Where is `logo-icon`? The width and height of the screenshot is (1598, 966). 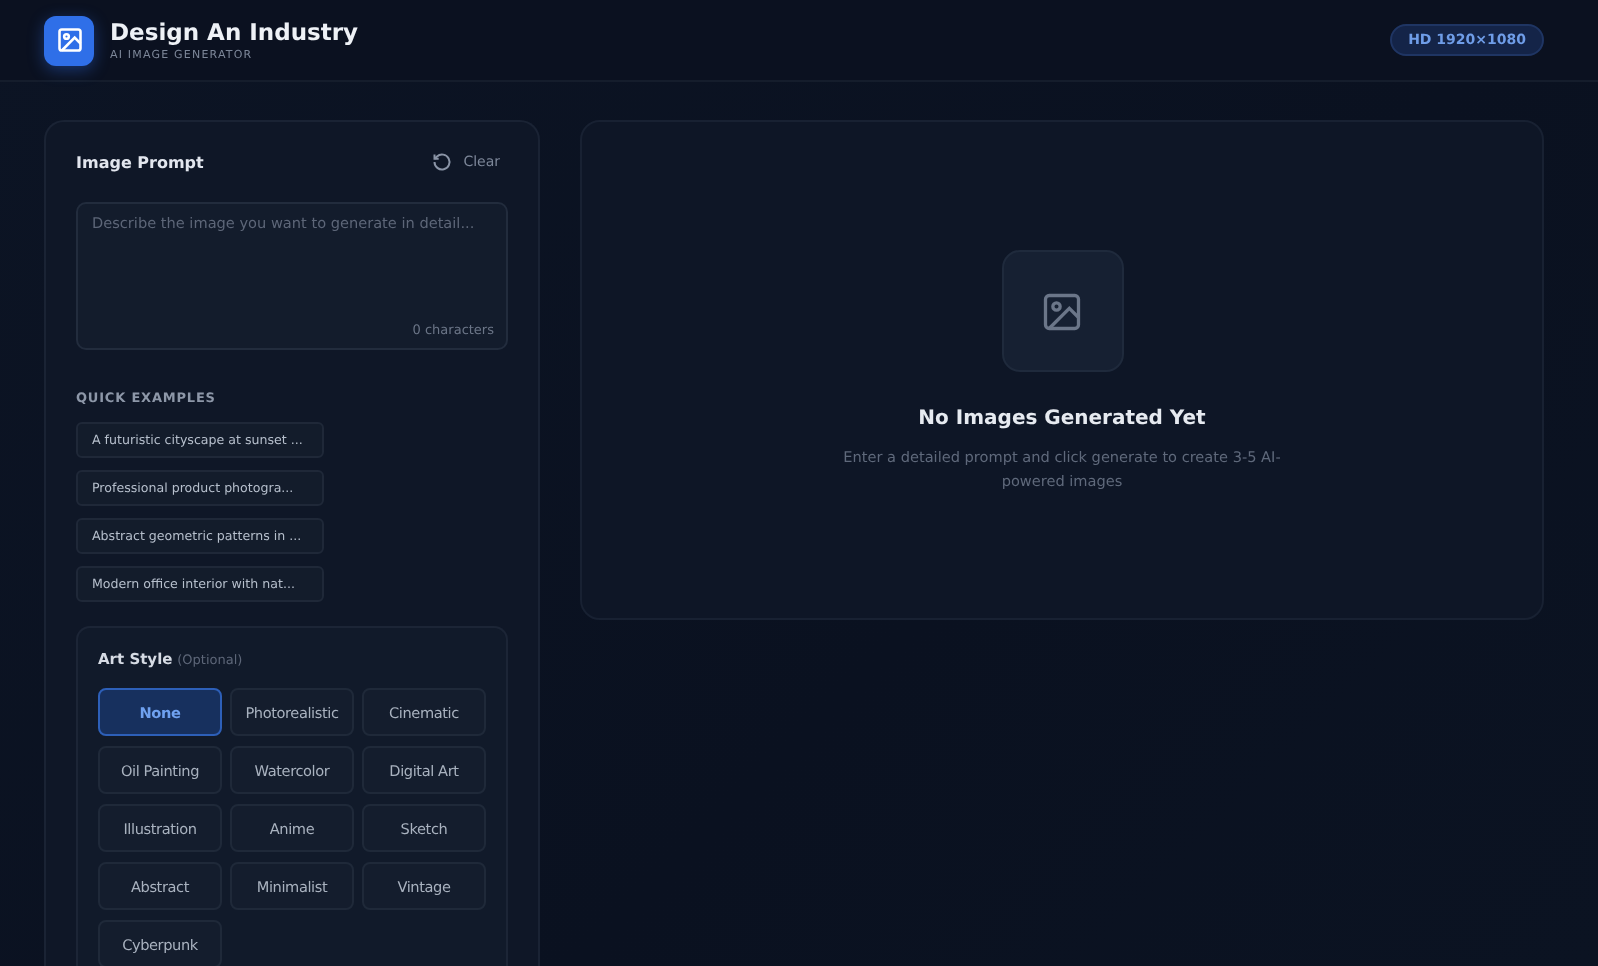 logo-icon is located at coordinates (69, 40).